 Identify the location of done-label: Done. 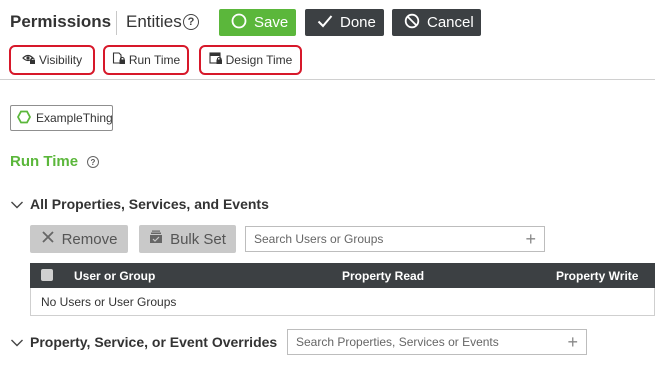
(358, 22).